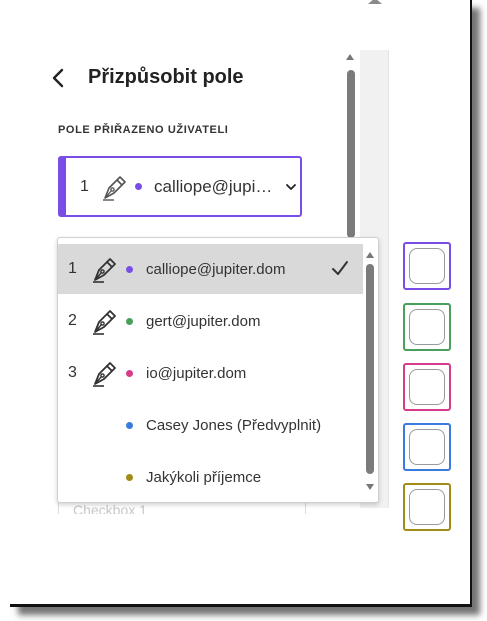 This screenshot has width=487, height=621. I want to click on assignee-number: 1, so click(84, 186).